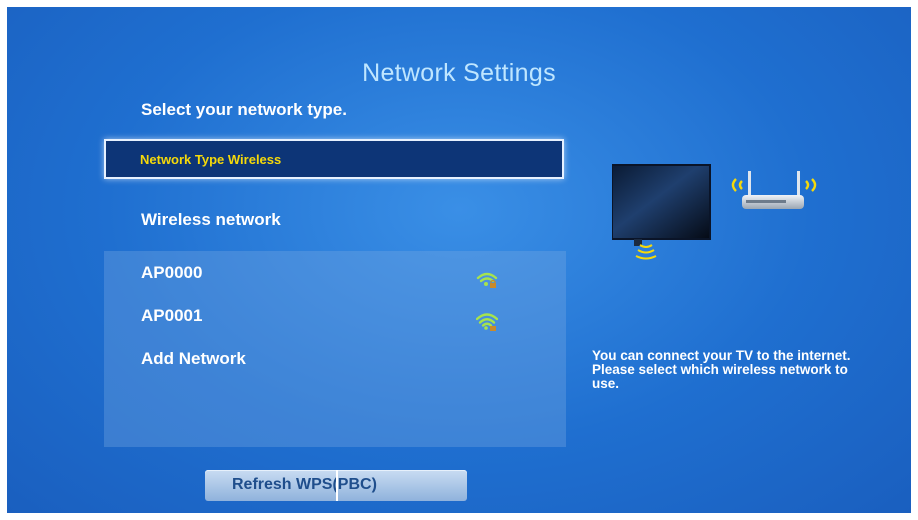 This screenshot has height=520, width=918. I want to click on add-network-item: Add Network, so click(193, 359).